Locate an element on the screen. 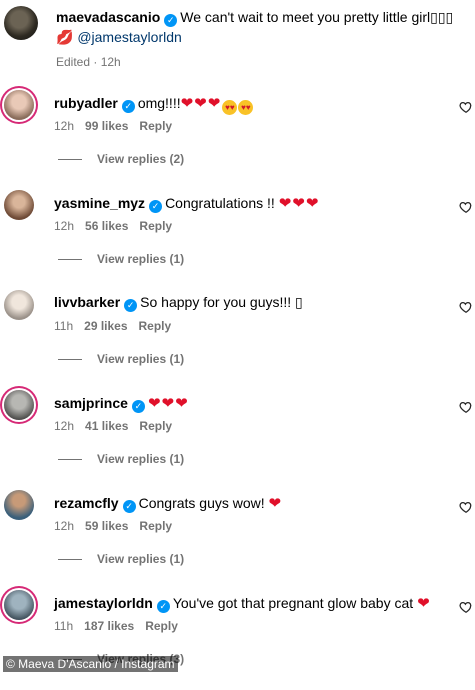 This screenshot has height=690, width=475. comment-text: rezamcfly ✓ Congrats guys wow! ❤ is located at coordinates (168, 503).